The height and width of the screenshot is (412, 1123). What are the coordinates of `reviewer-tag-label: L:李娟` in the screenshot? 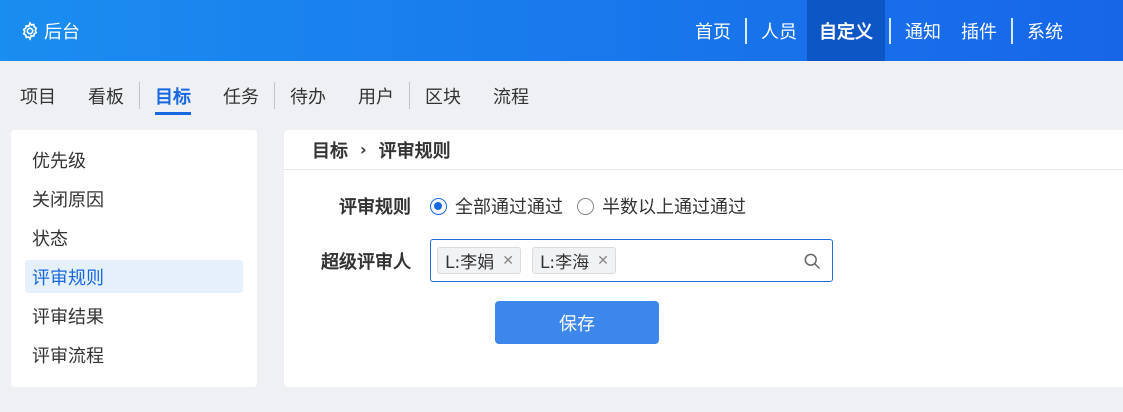 It's located at (470, 263).